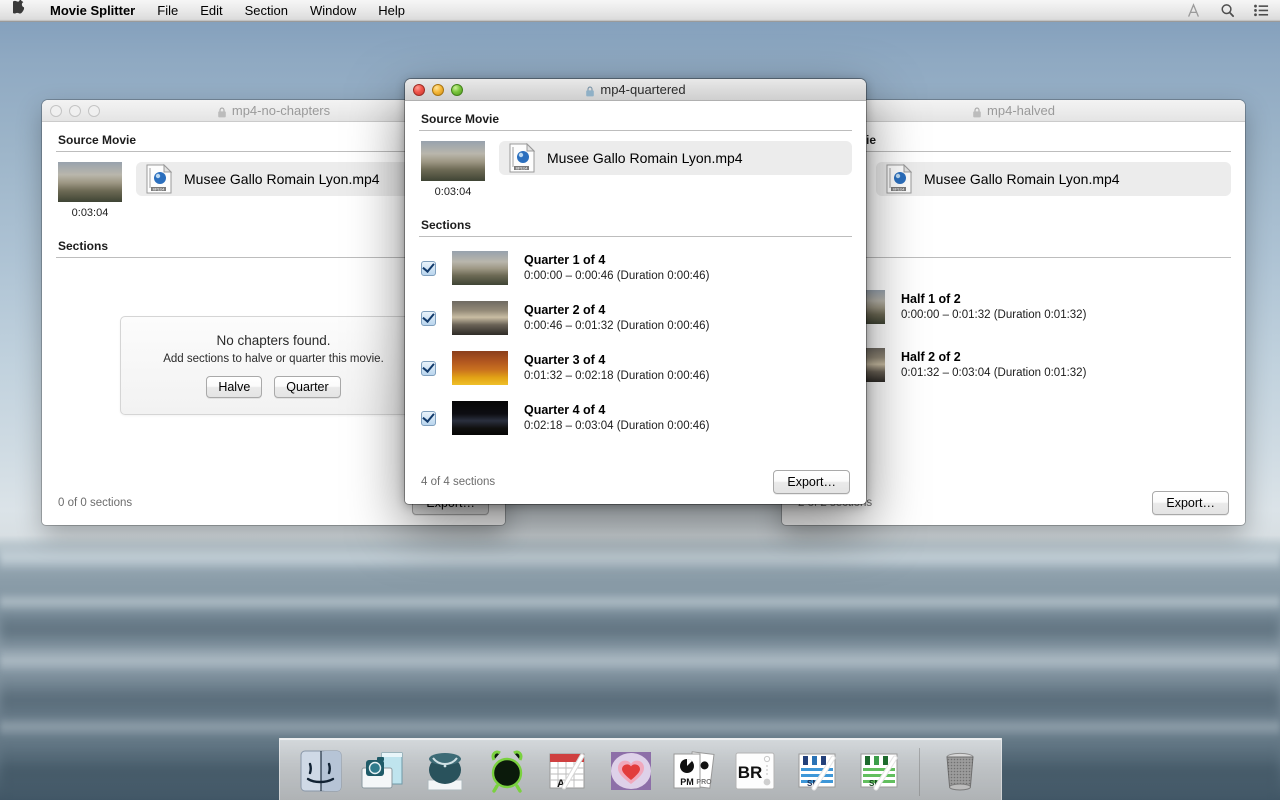  Describe the element at coordinates (1013, 110) in the screenshot. I see `window-title-right: mp4-halved` at that location.